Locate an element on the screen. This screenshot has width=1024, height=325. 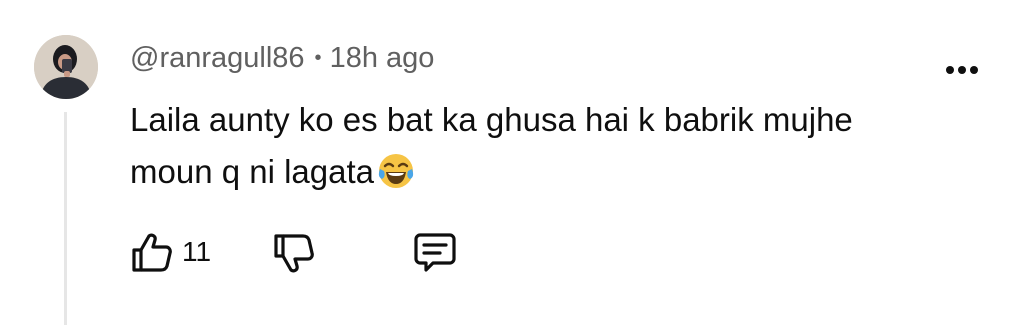
thumbs-up-icon is located at coordinates (152, 252).